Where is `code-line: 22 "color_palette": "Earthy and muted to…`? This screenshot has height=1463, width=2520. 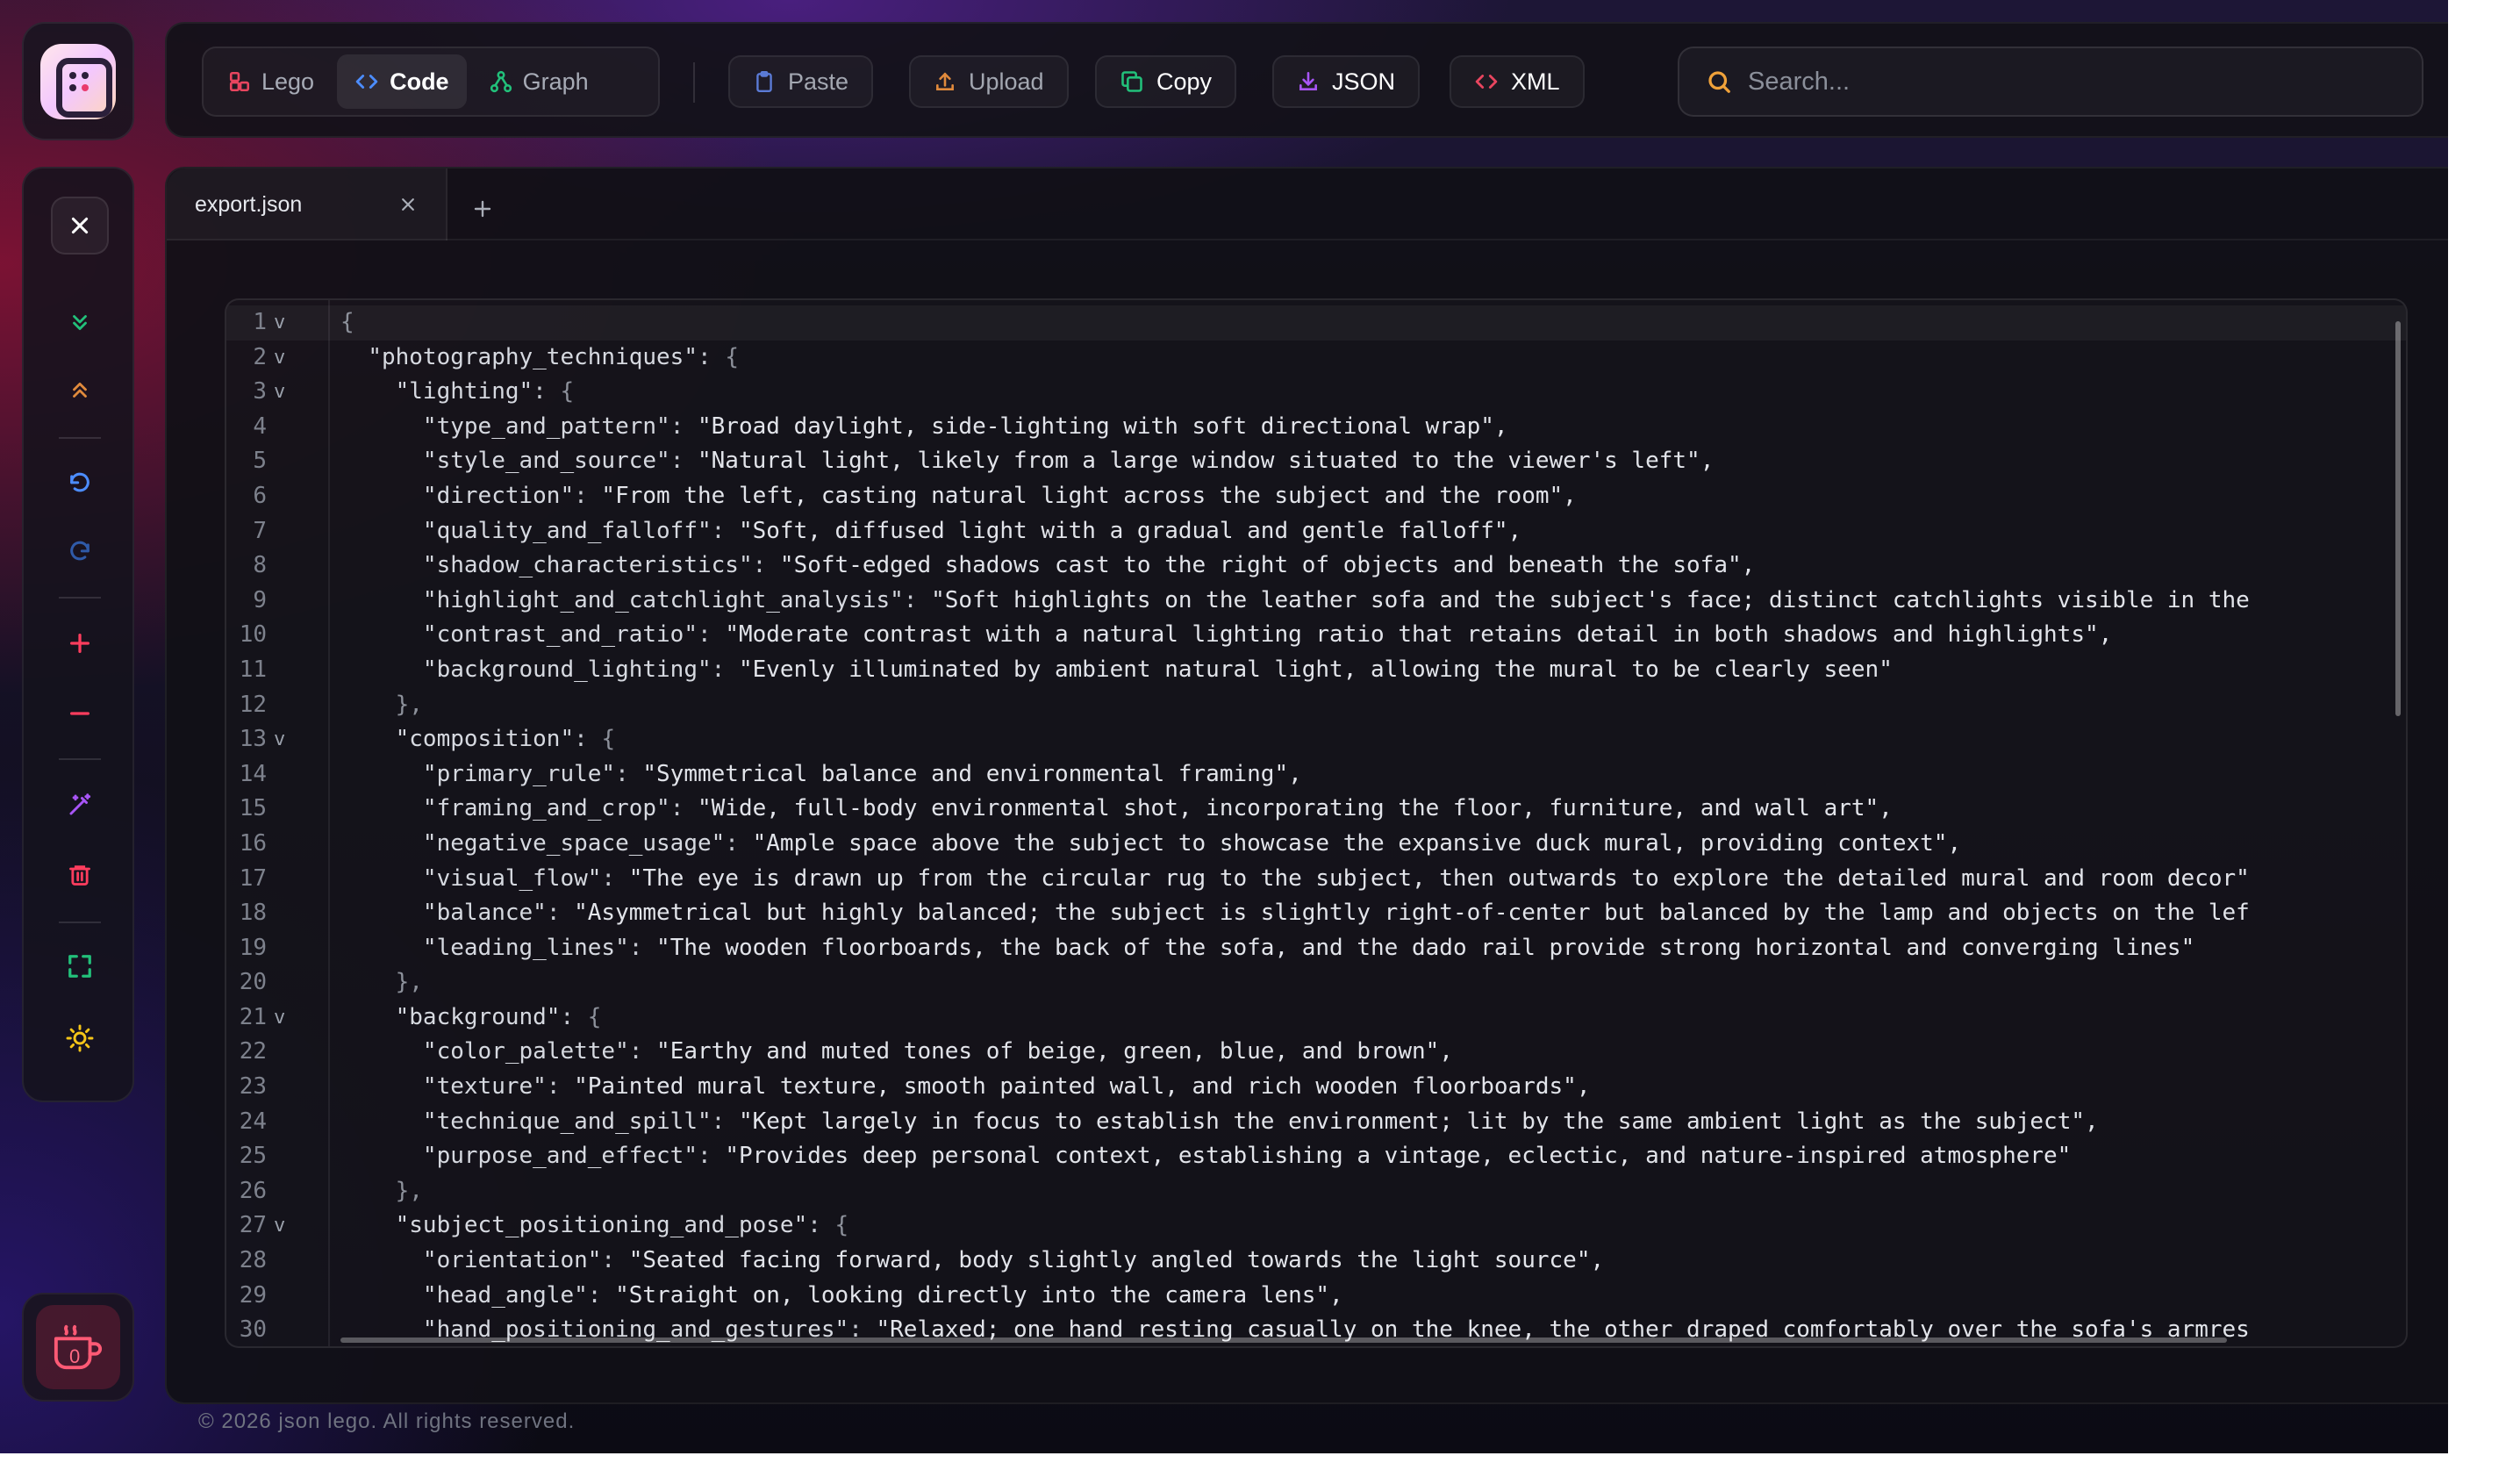
code-line: 22 "color_palette": "Earthy and muted to… is located at coordinates (1316, 1053).